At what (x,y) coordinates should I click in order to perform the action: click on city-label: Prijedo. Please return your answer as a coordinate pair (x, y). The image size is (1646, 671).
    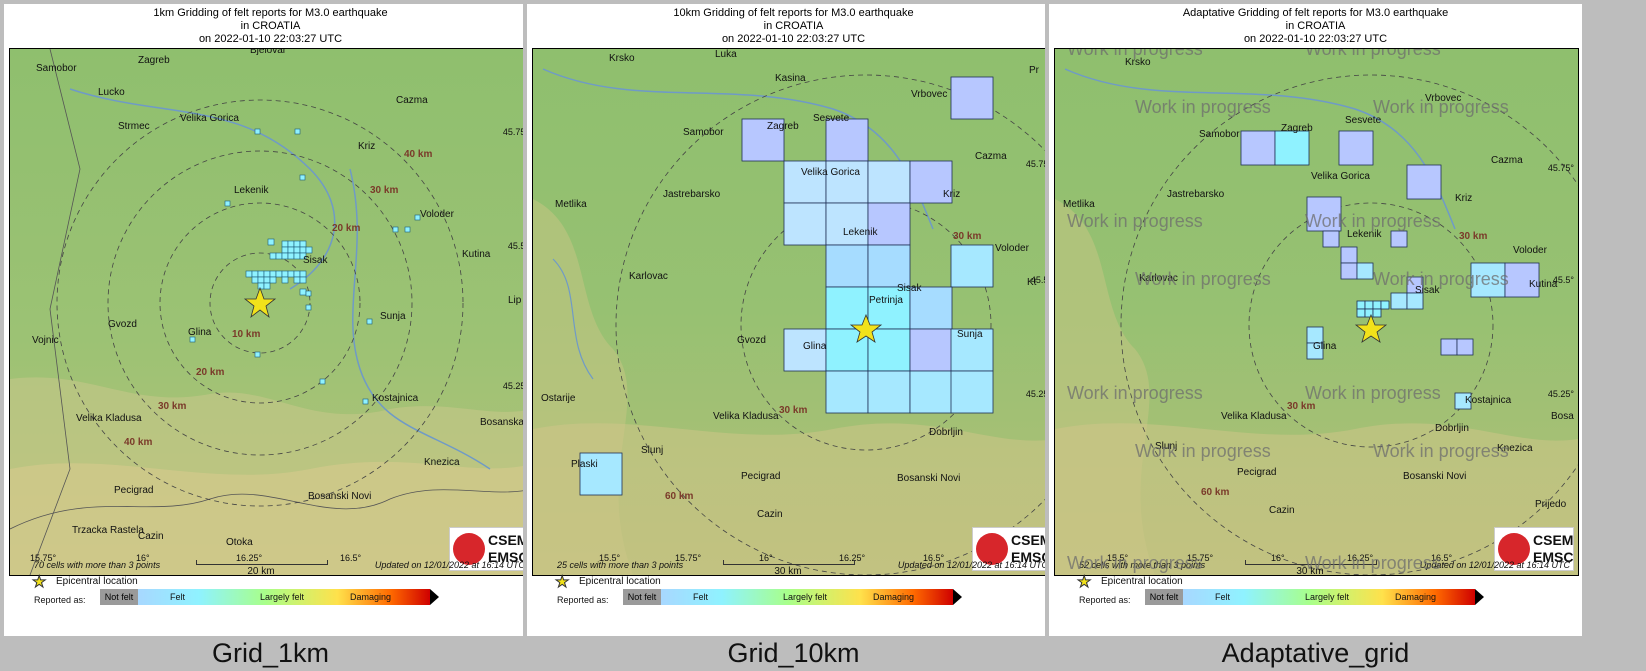
    Looking at the image, I should click on (1551, 504).